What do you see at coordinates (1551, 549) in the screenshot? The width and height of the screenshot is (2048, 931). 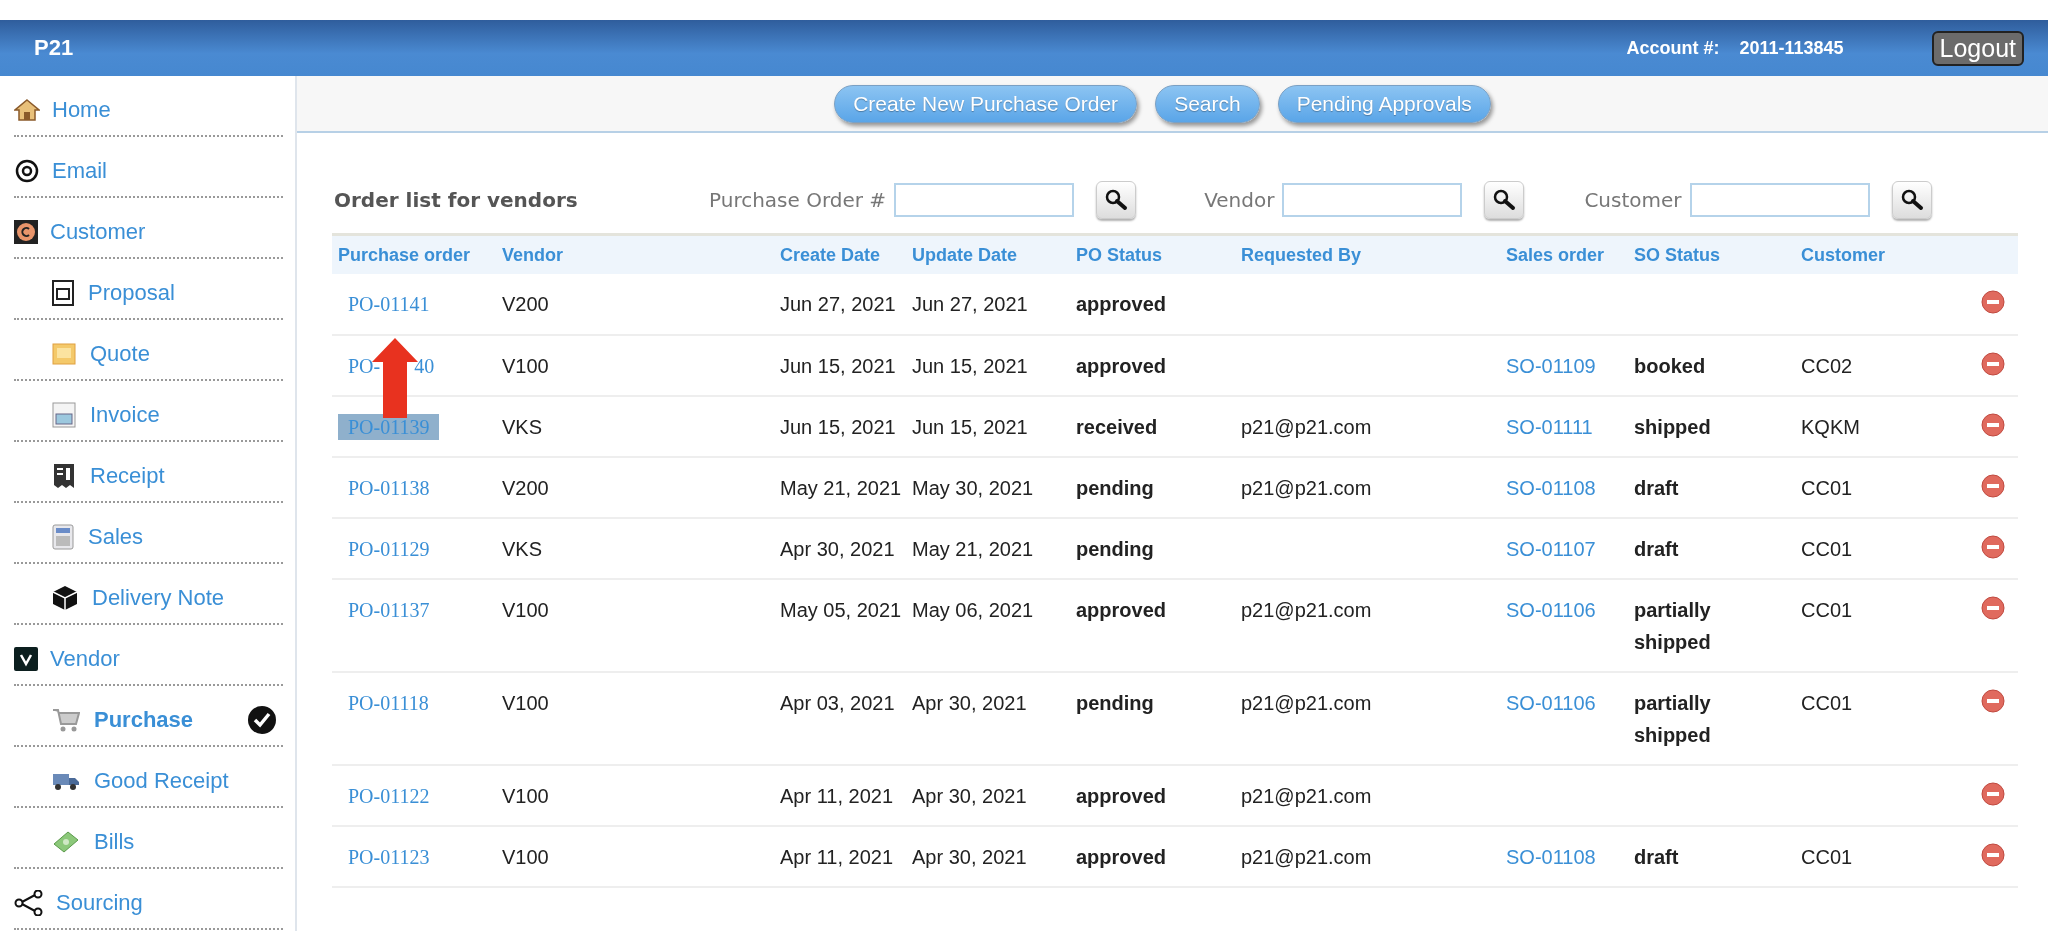 I see `order-link: SO-01107` at bounding box center [1551, 549].